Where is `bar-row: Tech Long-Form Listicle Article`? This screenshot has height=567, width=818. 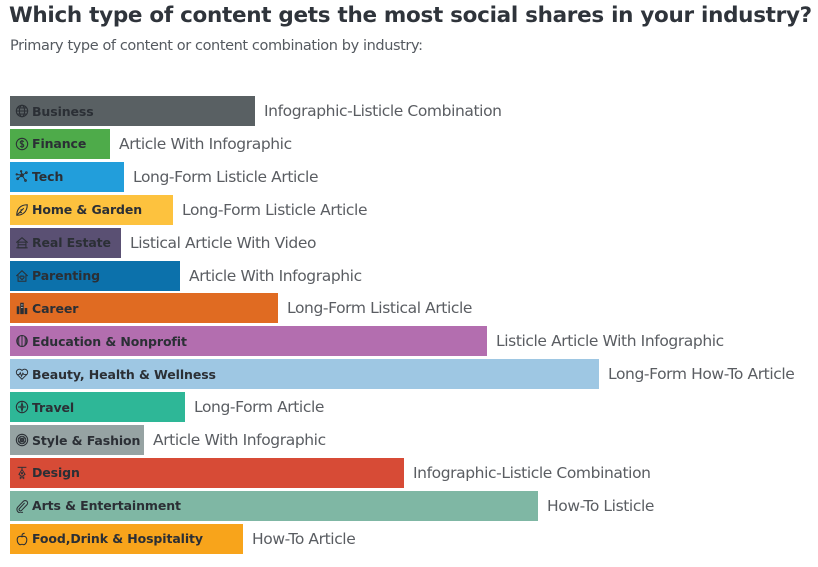 bar-row: Tech Long-Form Listicle Article is located at coordinates (164, 176).